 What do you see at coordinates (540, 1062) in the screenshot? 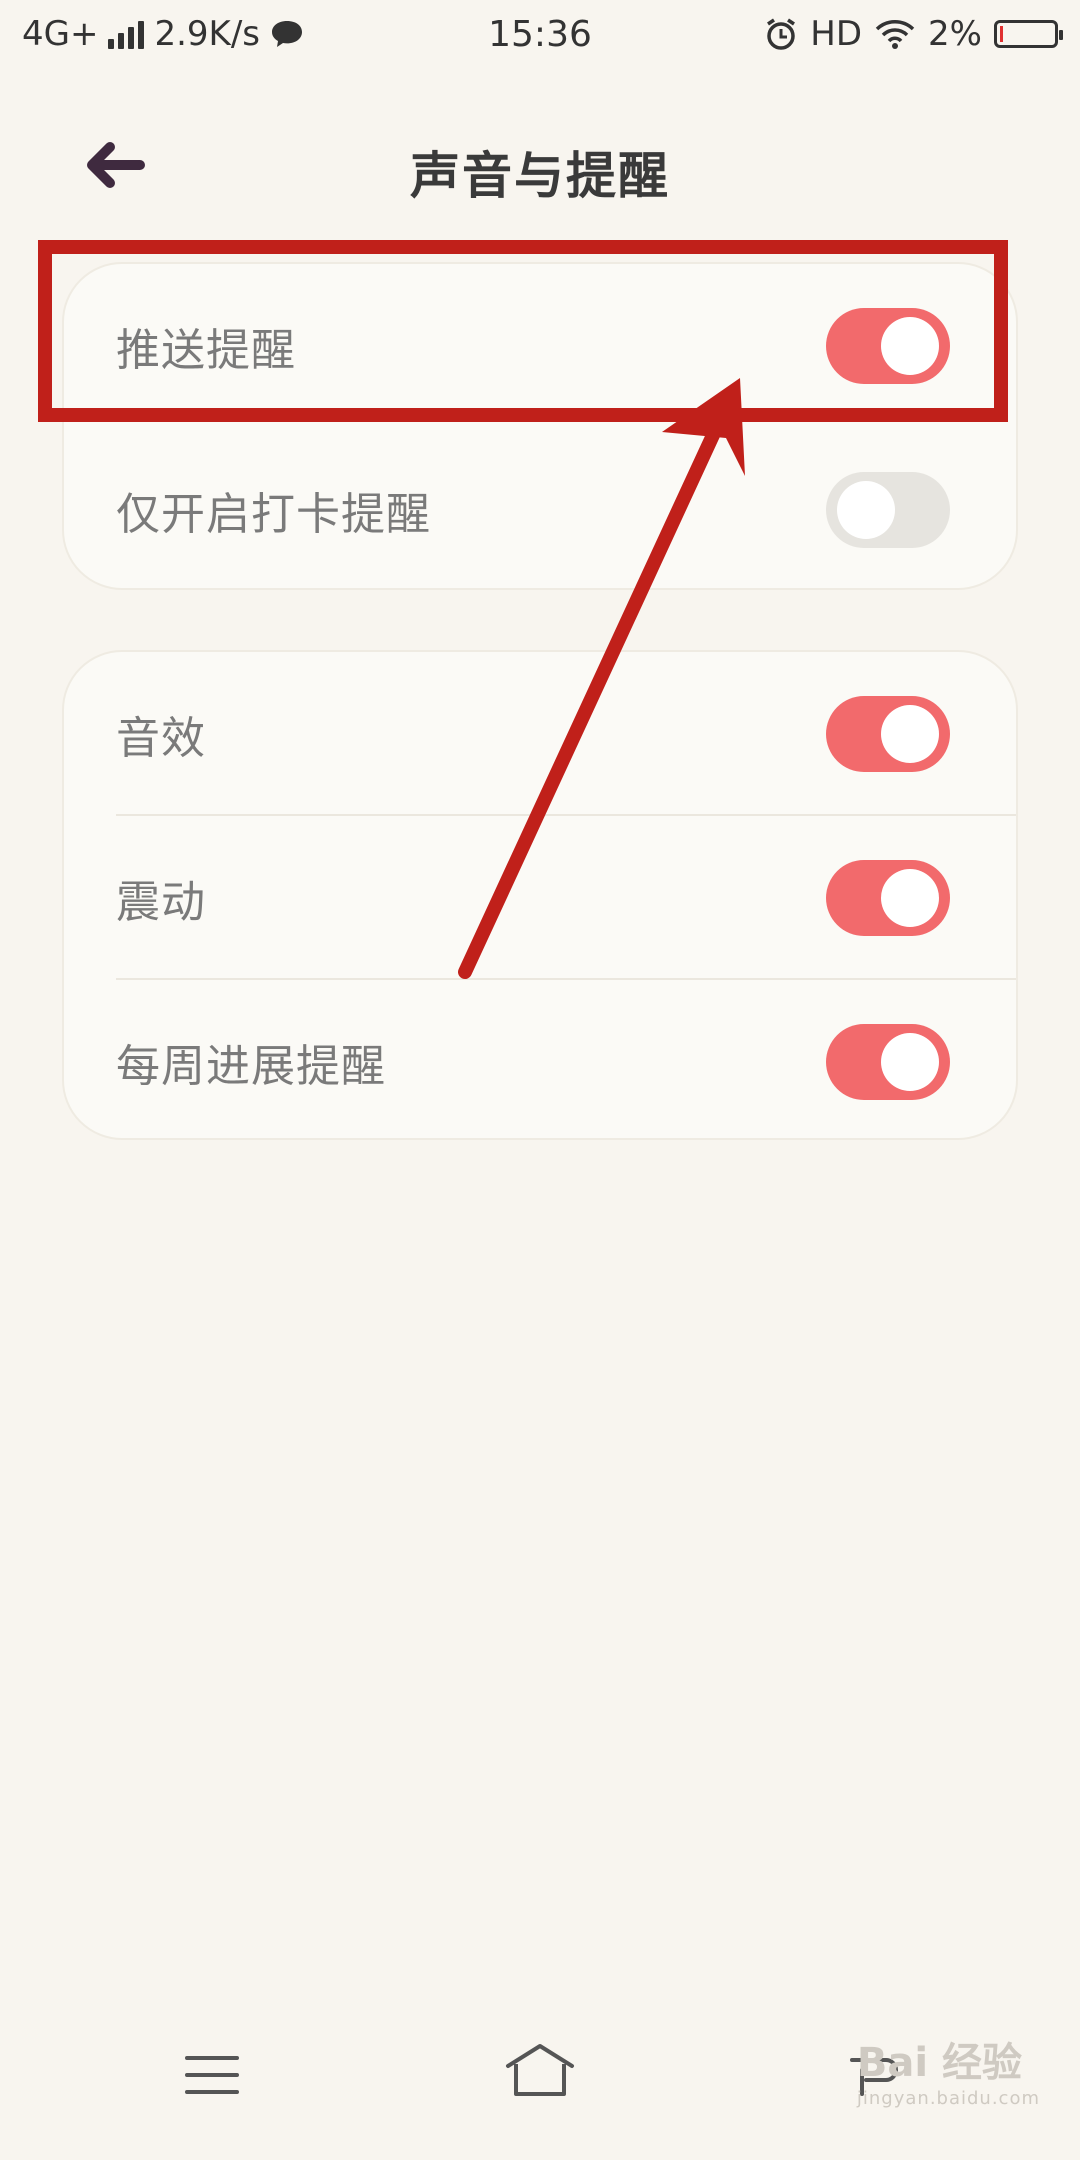
I see `setting-row-weekly-progress: 每周进展提醒` at bounding box center [540, 1062].